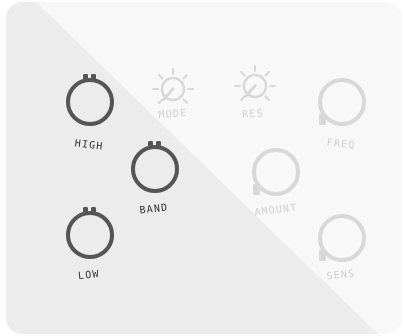 Image resolution: width=404 pixels, height=336 pixels. What do you see at coordinates (255, 86) in the screenshot?
I see `res-selector` at bounding box center [255, 86].